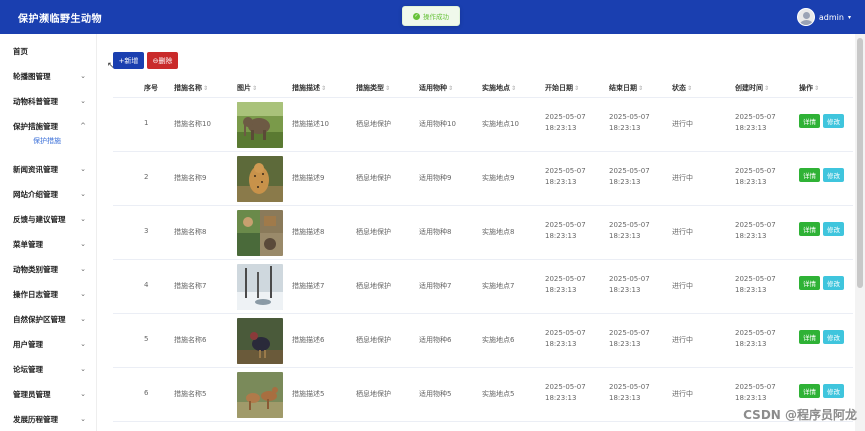 The image size is (865, 431). I want to click on sidebar-item: 新闻资讯管理 ⌄, so click(48, 169).